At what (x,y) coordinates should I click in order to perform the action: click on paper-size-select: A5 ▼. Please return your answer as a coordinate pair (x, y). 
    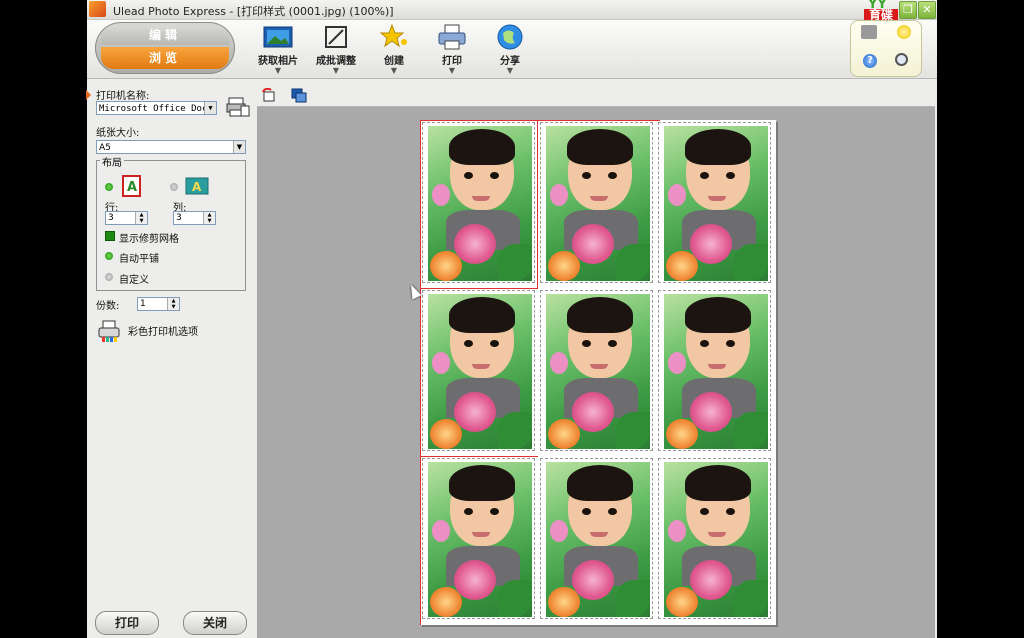
    Looking at the image, I should click on (171, 147).